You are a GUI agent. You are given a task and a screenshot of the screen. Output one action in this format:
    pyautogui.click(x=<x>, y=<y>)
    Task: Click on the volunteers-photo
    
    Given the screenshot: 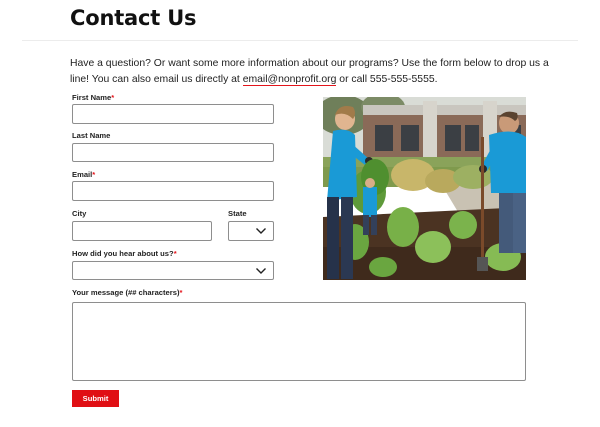 What is the action you would take?
    pyautogui.click(x=424, y=188)
    